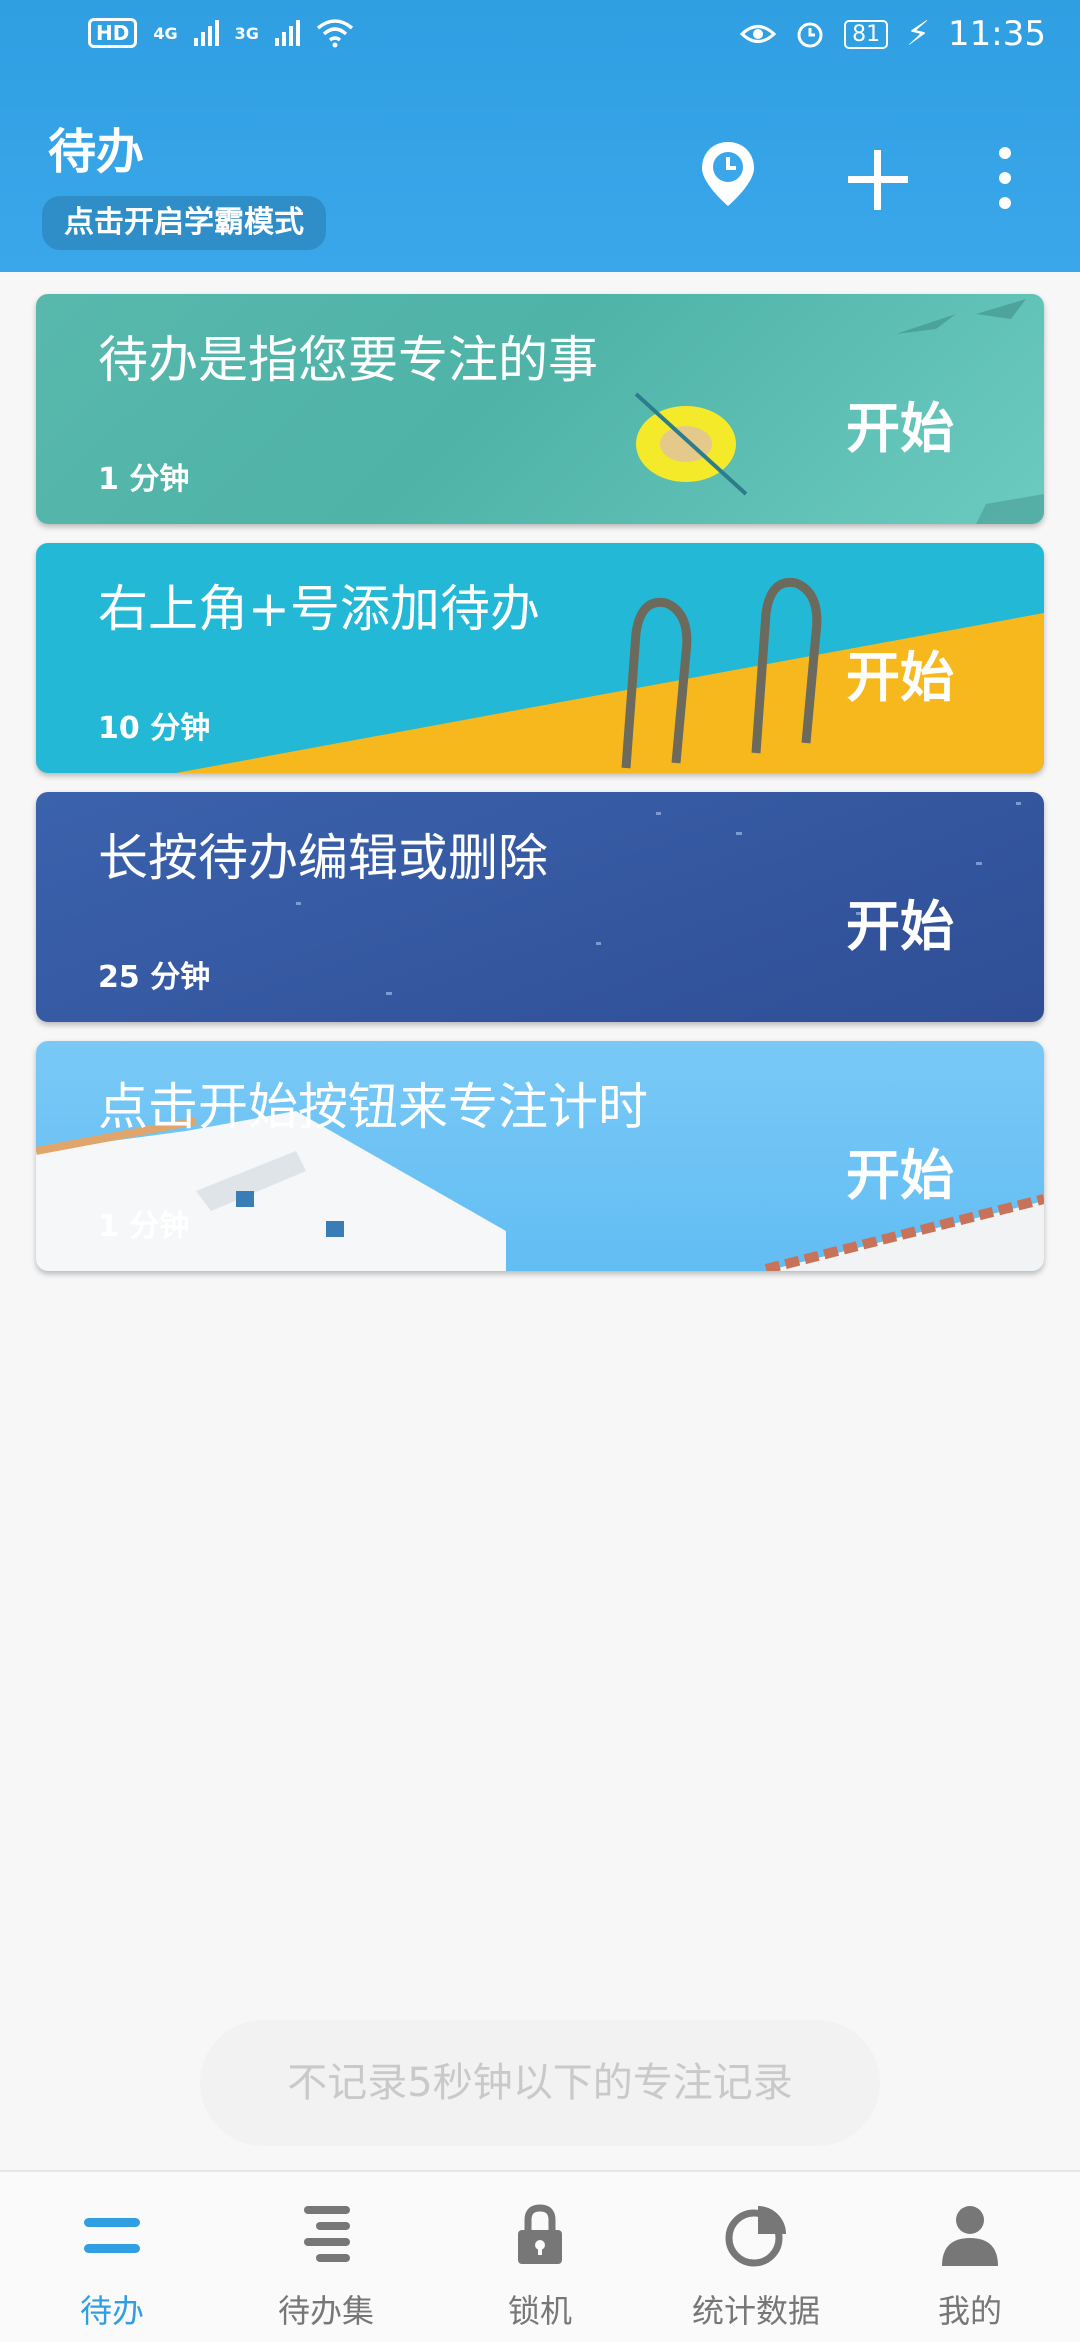 The height and width of the screenshot is (2342, 1080). Describe the element at coordinates (165, 33) in the screenshot. I see `network-4g-label: 4G` at that location.